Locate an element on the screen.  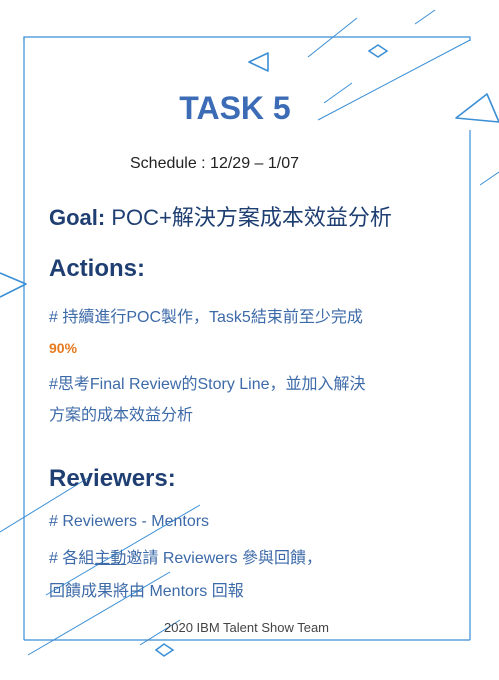
reviewers-heading: Reviewers: is located at coordinates (112, 478).